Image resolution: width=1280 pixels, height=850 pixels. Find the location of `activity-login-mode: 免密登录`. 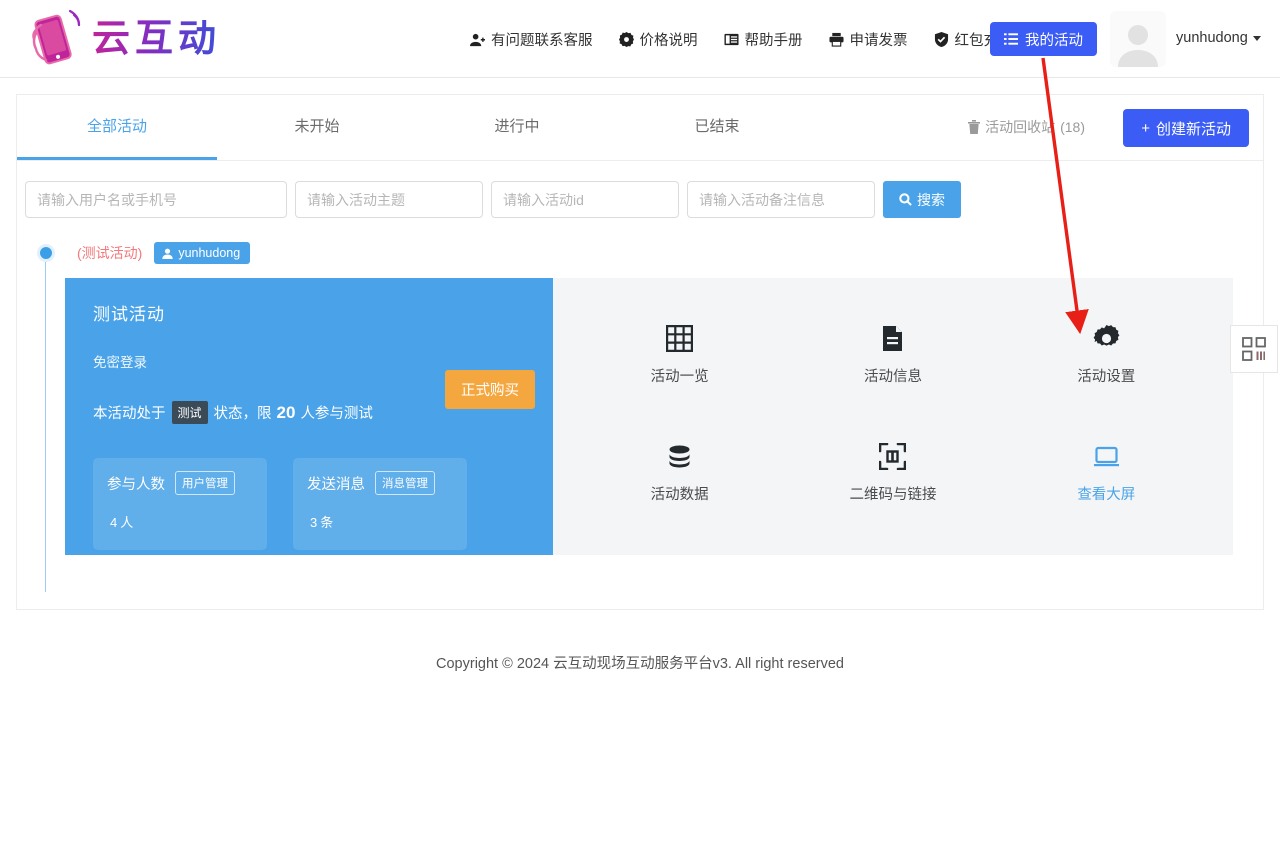

activity-login-mode: 免密登录 is located at coordinates (120, 362).